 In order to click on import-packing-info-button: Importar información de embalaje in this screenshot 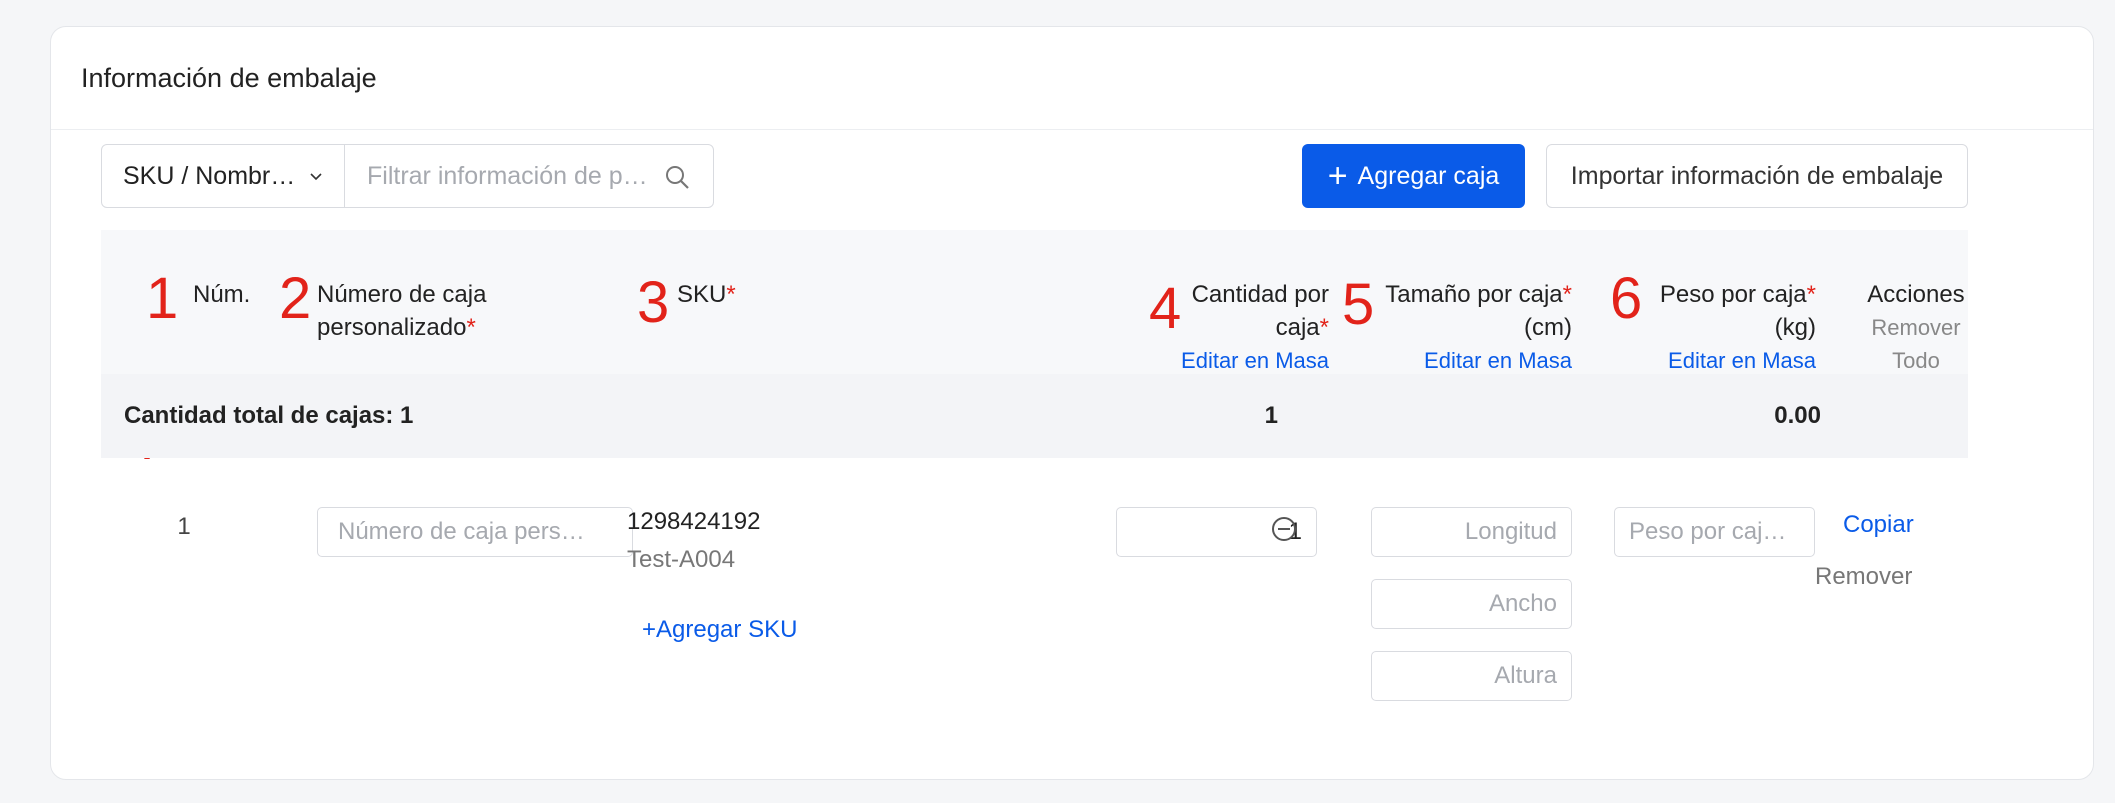, I will do `click(1757, 176)`.